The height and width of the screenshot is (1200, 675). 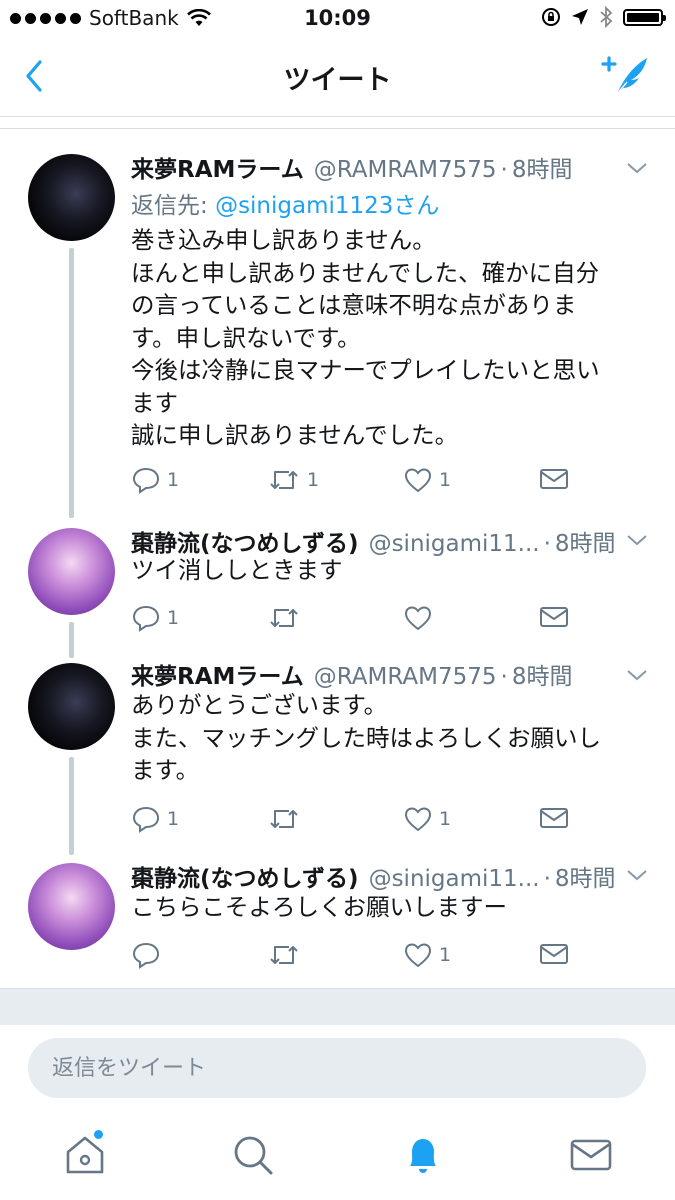 I want to click on like-button, so click(x=421, y=618).